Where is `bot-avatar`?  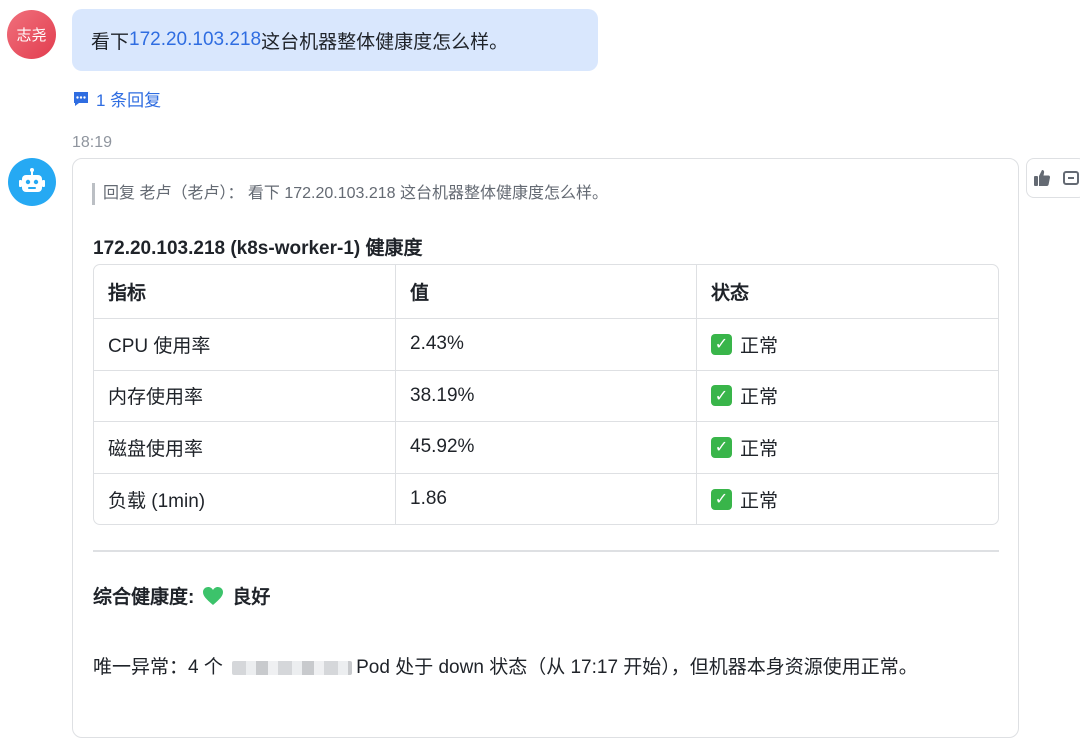 bot-avatar is located at coordinates (32, 182).